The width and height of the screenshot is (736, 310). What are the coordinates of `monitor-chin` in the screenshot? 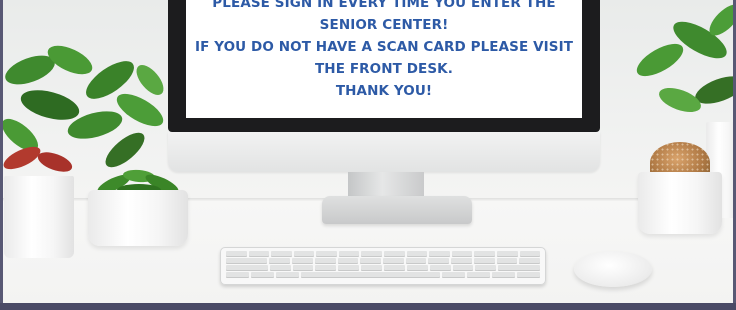 It's located at (384, 152).